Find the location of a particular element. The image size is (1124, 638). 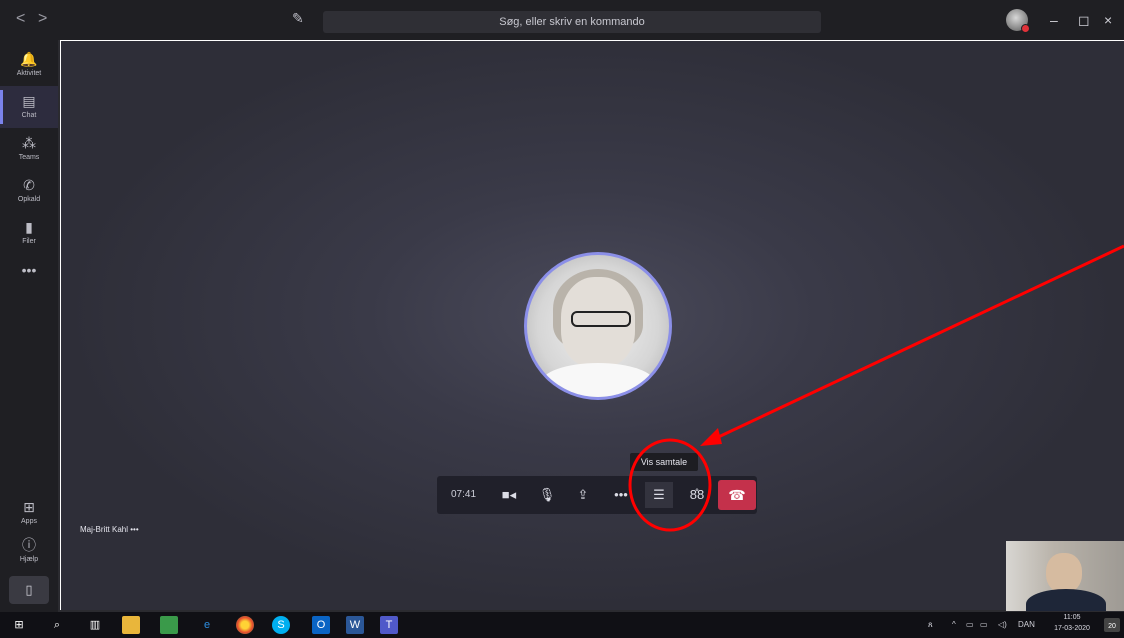

microphone-icon: 🎙 is located at coordinates (547, 494).